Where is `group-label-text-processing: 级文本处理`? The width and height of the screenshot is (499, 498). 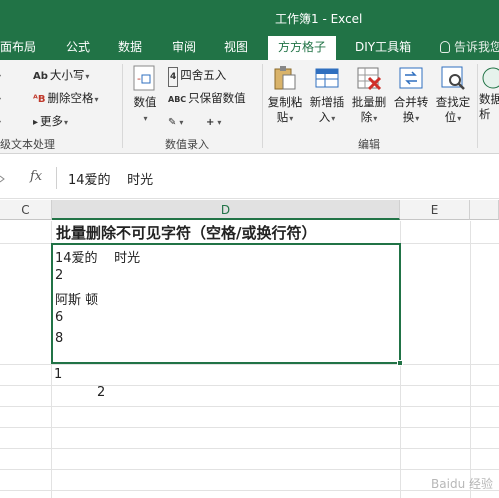 group-label-text-processing: 级文本处理 is located at coordinates (27, 144).